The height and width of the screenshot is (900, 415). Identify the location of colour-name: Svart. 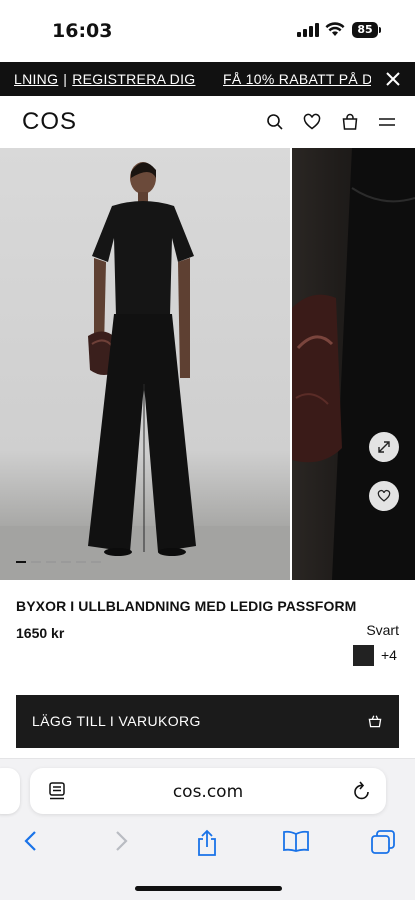
(382, 630).